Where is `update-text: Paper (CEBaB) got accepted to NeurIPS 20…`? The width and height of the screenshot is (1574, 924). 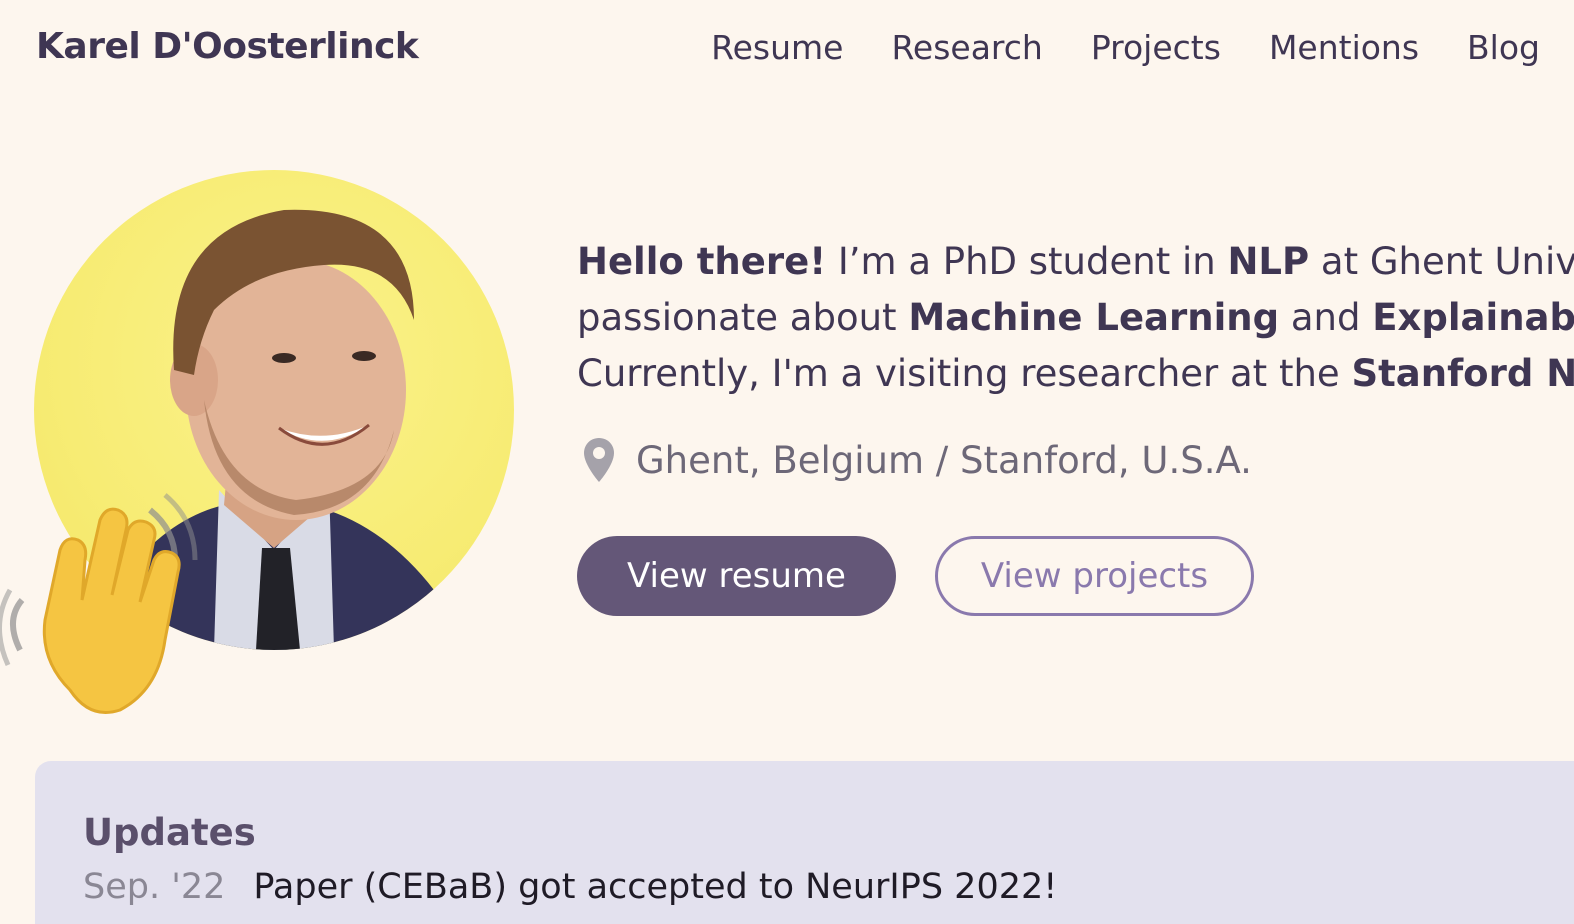
update-text: Paper (CEBaB) got accepted to NeurIPS 20… is located at coordinates (655, 887).